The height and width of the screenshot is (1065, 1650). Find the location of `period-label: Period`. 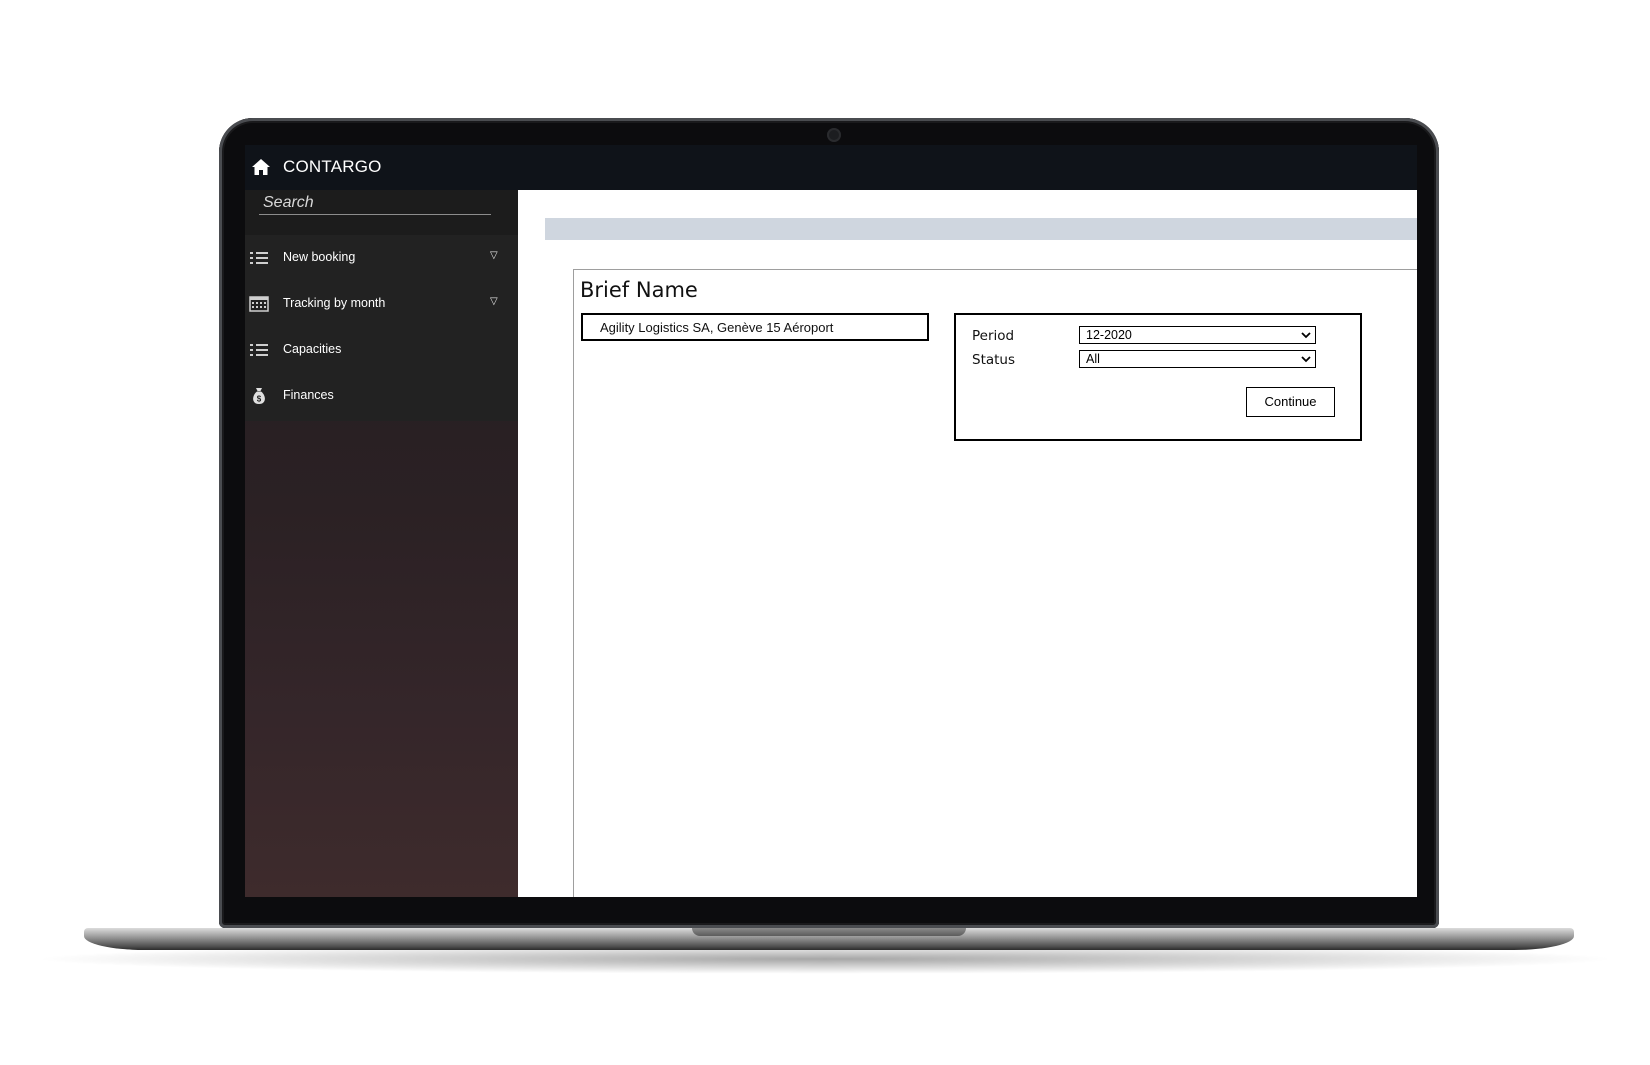

period-label: Period is located at coordinates (993, 336).